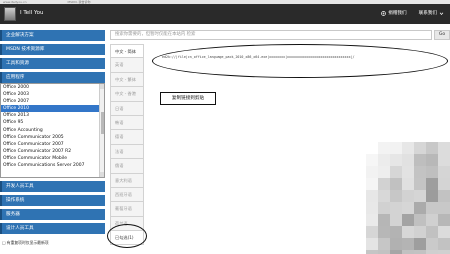  Describe the element at coordinates (127, 195) in the screenshot. I see `tab-es: 西班牙语` at that location.